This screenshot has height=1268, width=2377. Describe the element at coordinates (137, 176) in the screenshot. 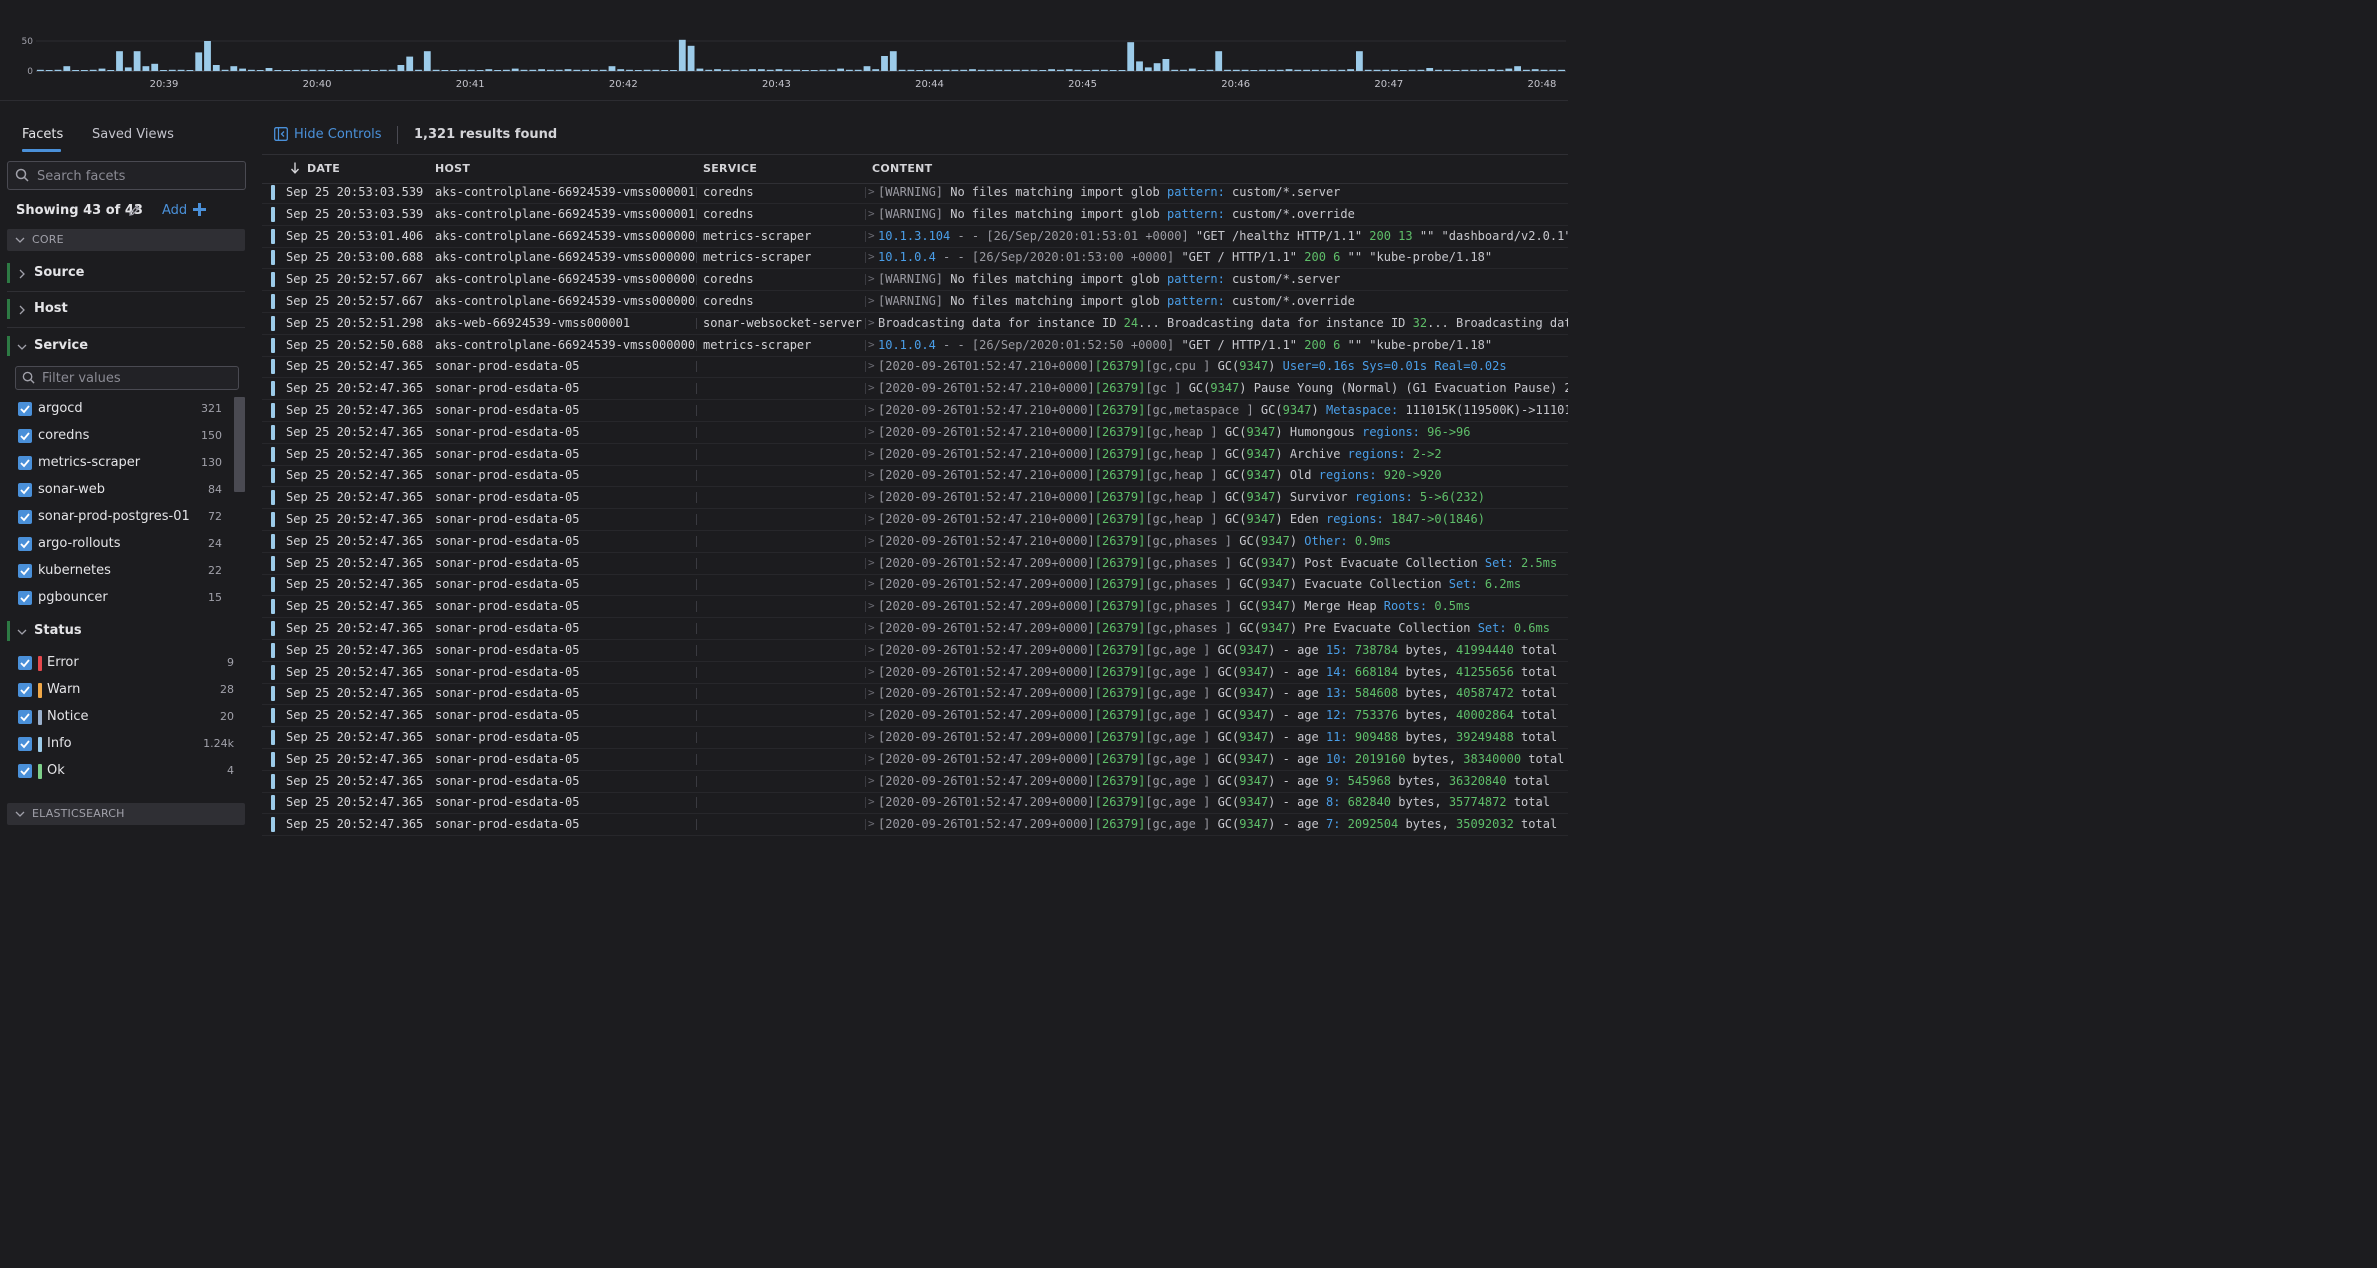

I see `search-facets-input` at that location.